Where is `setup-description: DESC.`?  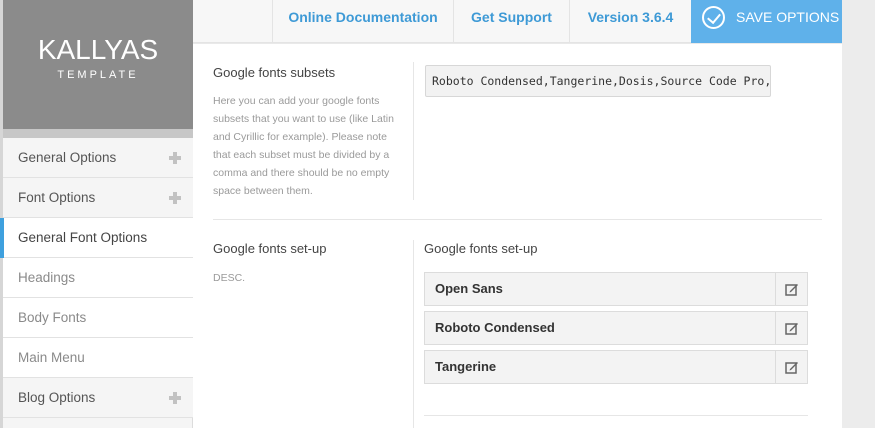
setup-description: DESC. is located at coordinates (229, 278).